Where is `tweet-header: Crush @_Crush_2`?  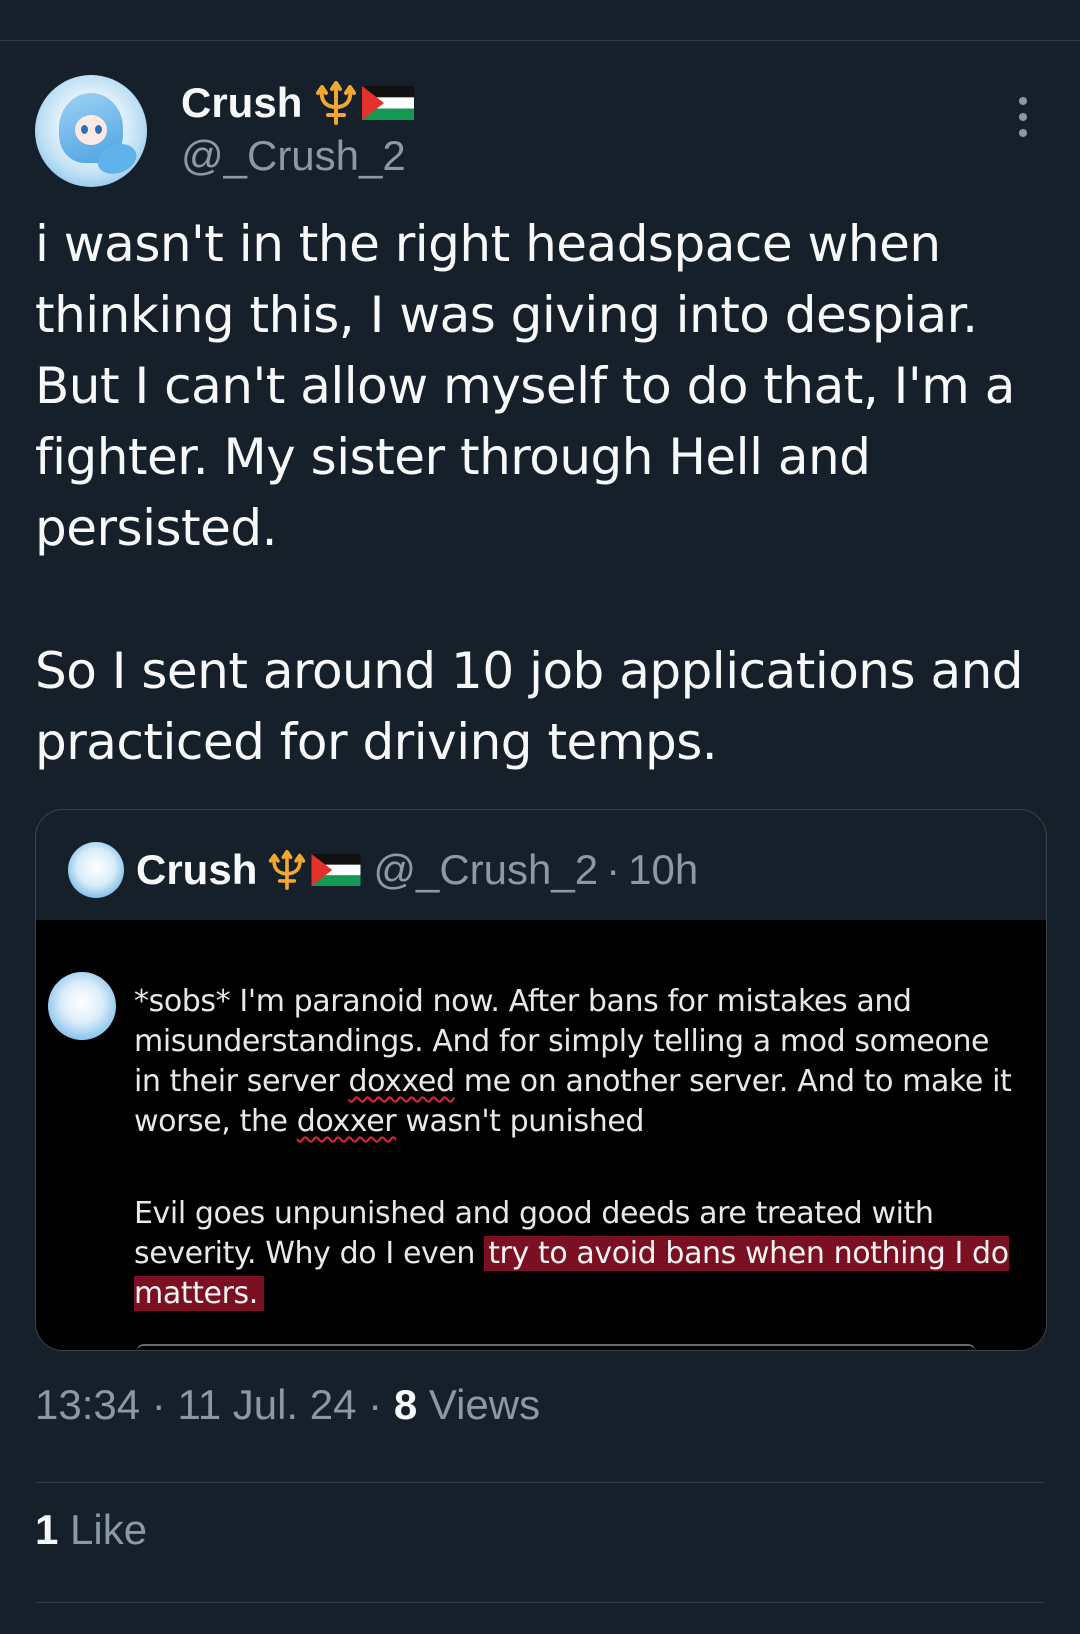 tweet-header: Crush @_Crush_2 is located at coordinates (540, 131).